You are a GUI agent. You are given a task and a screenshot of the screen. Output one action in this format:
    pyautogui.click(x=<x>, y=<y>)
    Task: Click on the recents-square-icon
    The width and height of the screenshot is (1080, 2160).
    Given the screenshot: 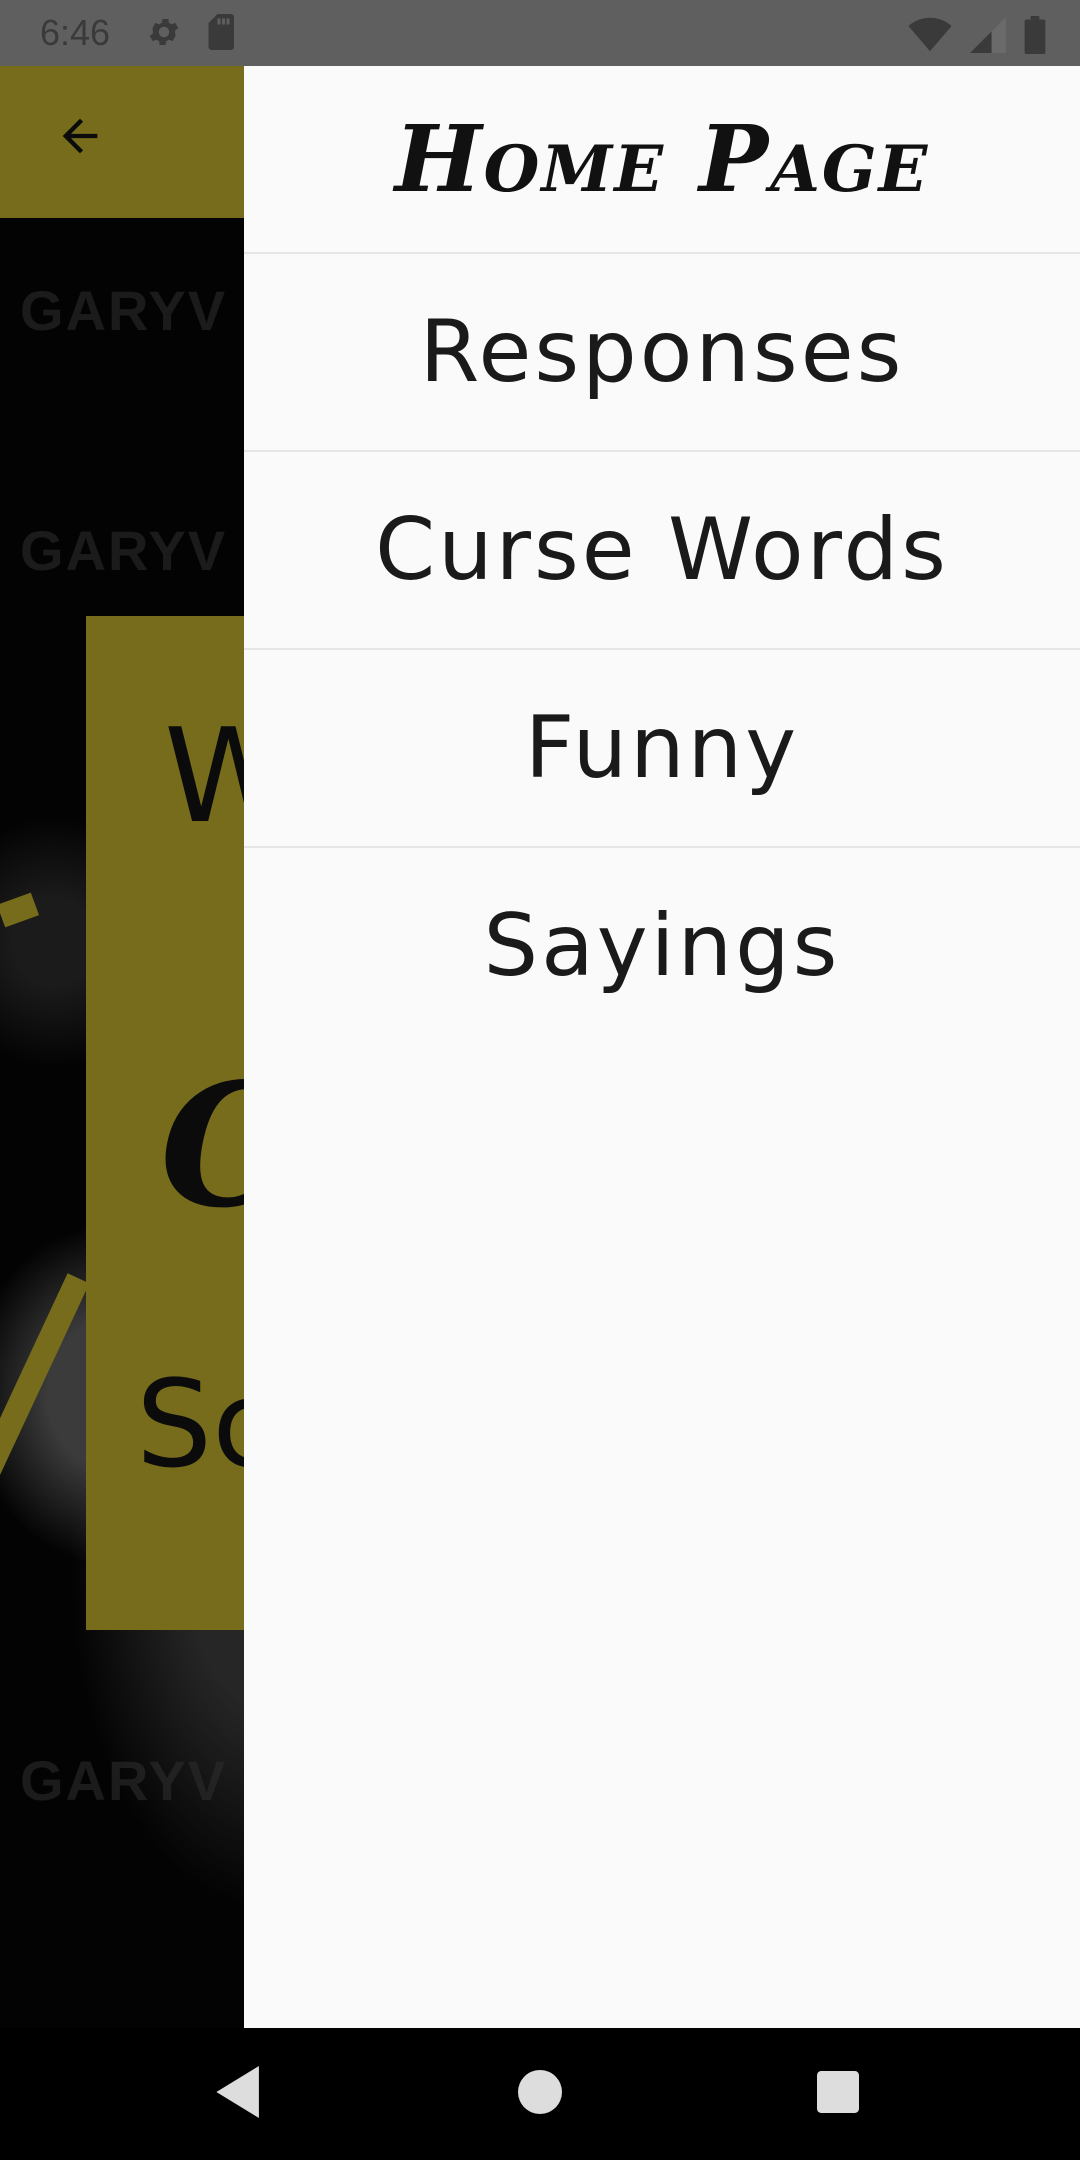 What is the action you would take?
    pyautogui.click(x=838, y=2094)
    